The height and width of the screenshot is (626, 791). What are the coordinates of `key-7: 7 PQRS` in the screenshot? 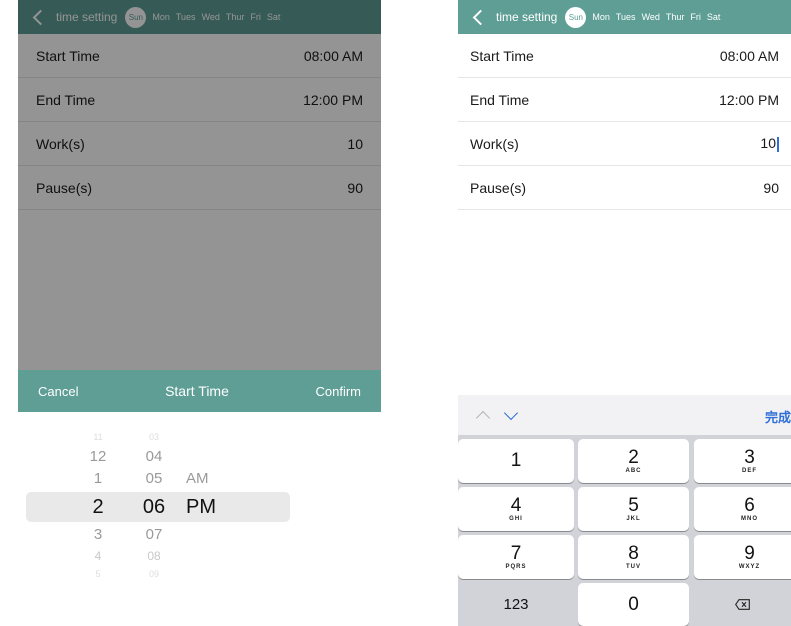 It's located at (516, 557).